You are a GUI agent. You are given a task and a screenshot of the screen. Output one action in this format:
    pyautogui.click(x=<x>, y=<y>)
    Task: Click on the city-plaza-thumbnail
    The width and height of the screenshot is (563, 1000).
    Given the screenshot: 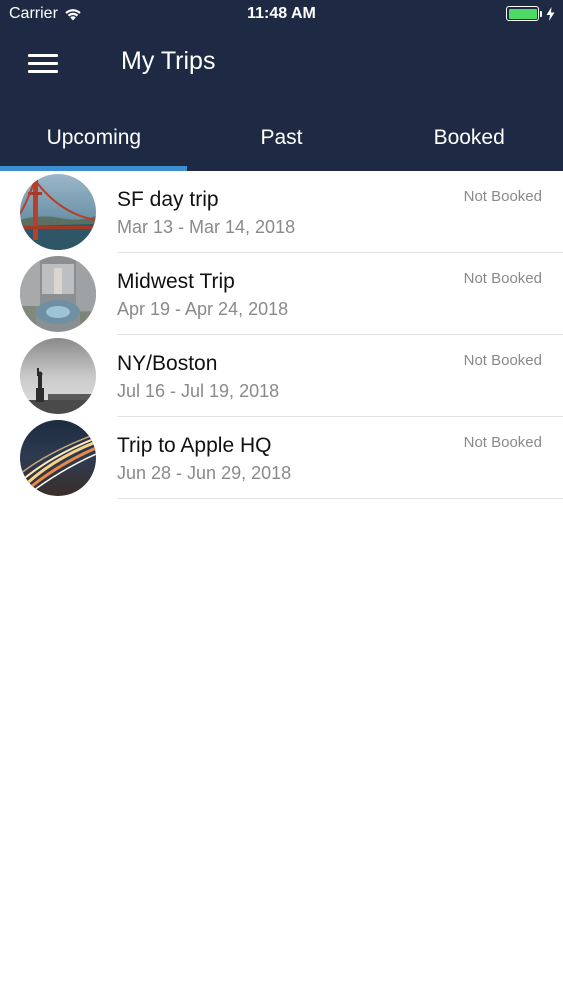 What is the action you would take?
    pyautogui.click(x=58, y=294)
    